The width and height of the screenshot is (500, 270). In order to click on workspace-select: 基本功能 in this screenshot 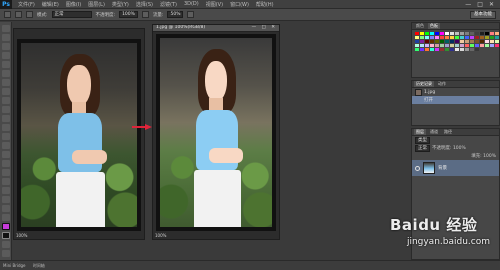, I will do `click(483, 14)`.